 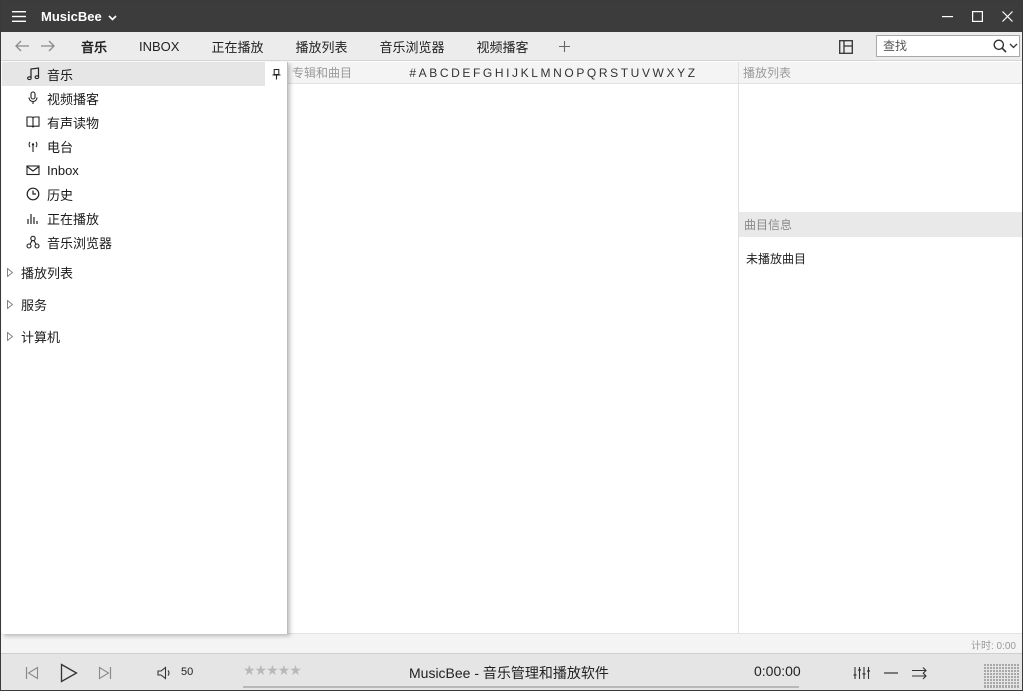 What do you see at coordinates (33, 218) in the screenshot?
I see `bars-icon` at bounding box center [33, 218].